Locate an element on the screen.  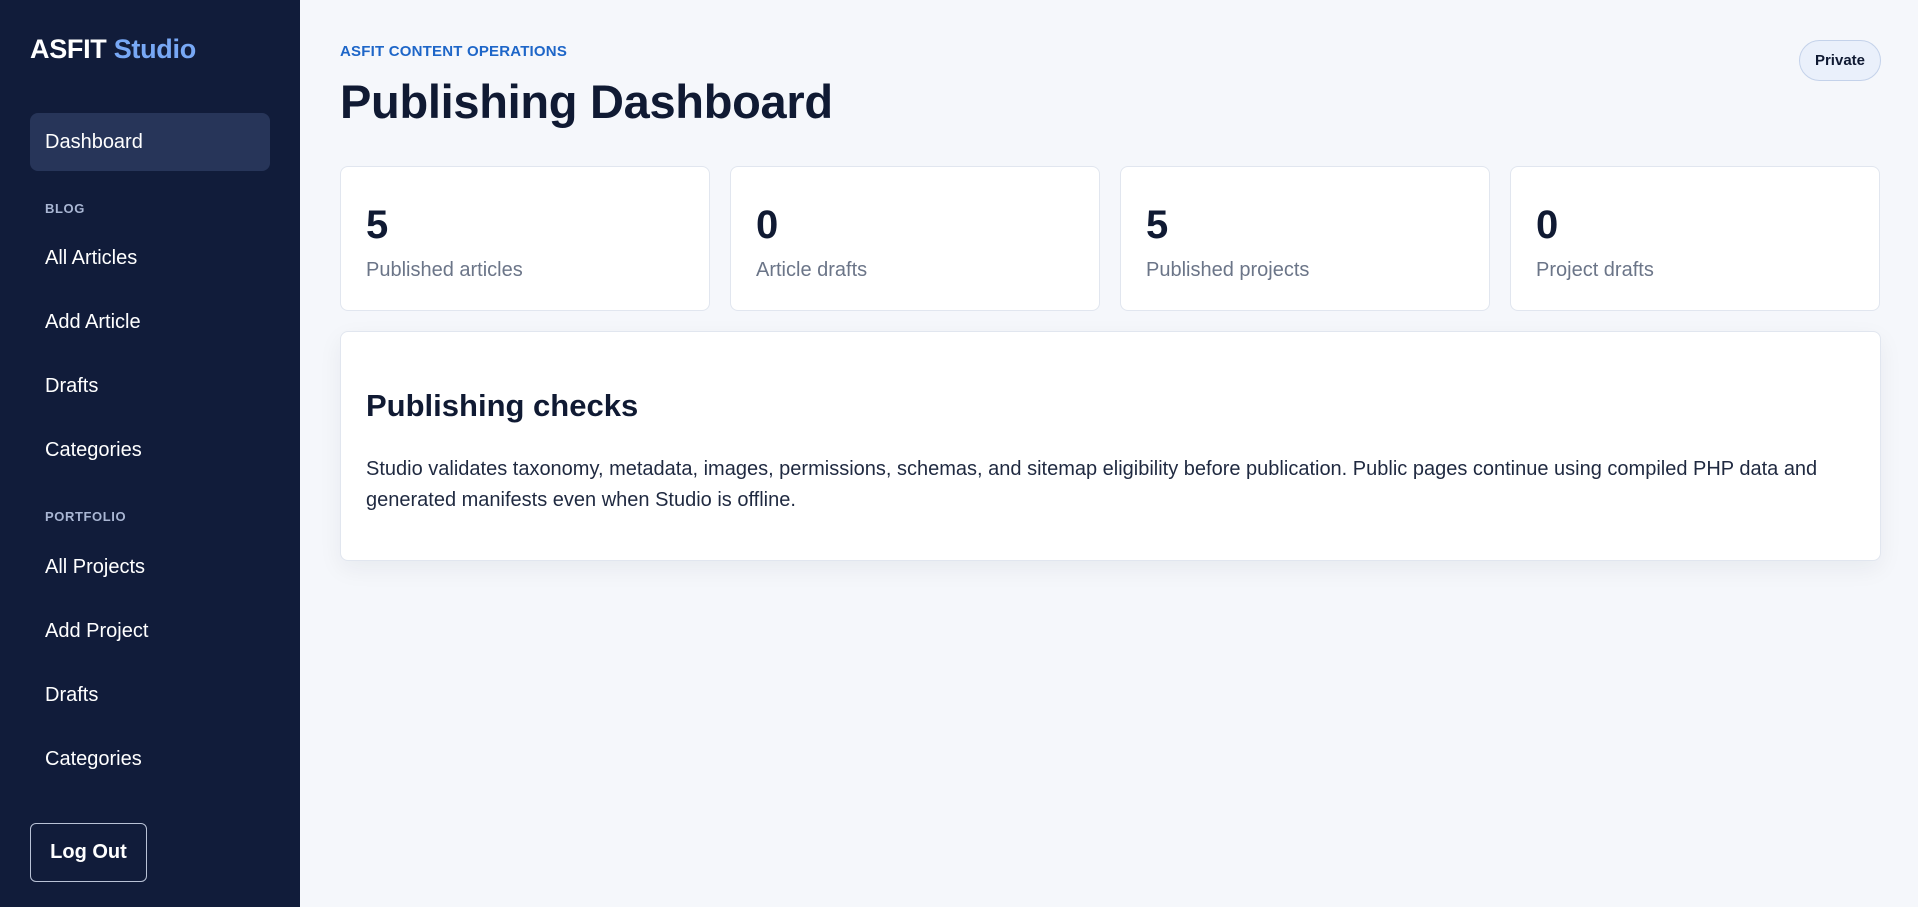
logout-button: Log Out is located at coordinates (88, 852).